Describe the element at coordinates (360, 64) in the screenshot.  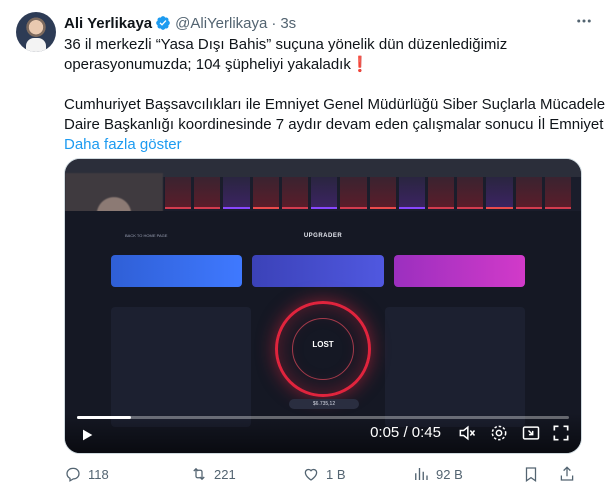
I see `exclamation-emoji: ❗` at that location.